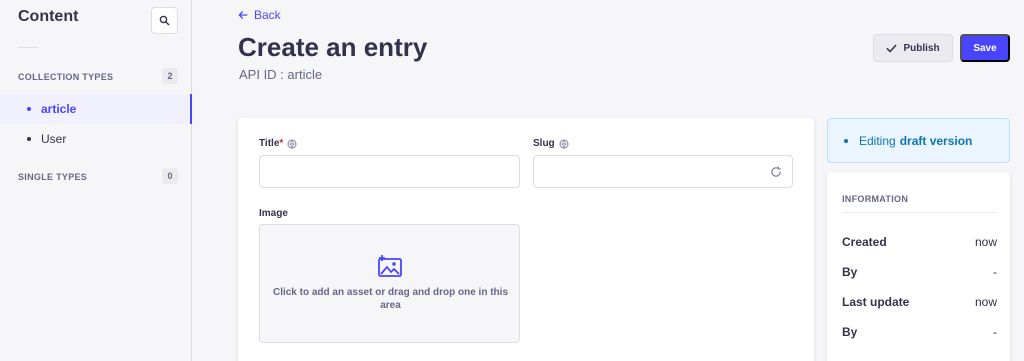  Describe the element at coordinates (663, 171) in the screenshot. I see `slug-input` at that location.